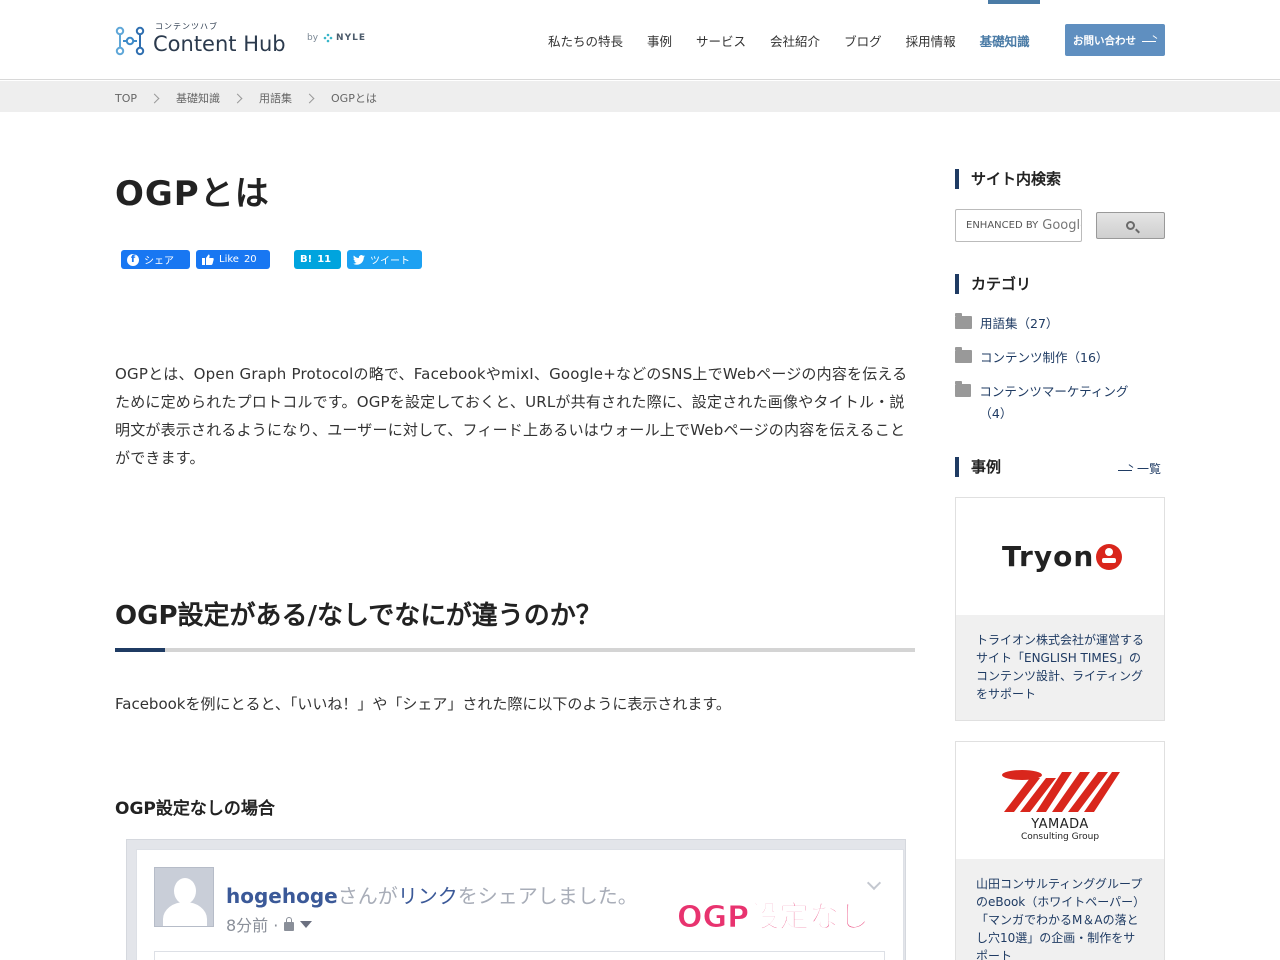 This screenshot has width=1280, height=960. I want to click on sidebar-search-title: サイト内検索, so click(1008, 179).